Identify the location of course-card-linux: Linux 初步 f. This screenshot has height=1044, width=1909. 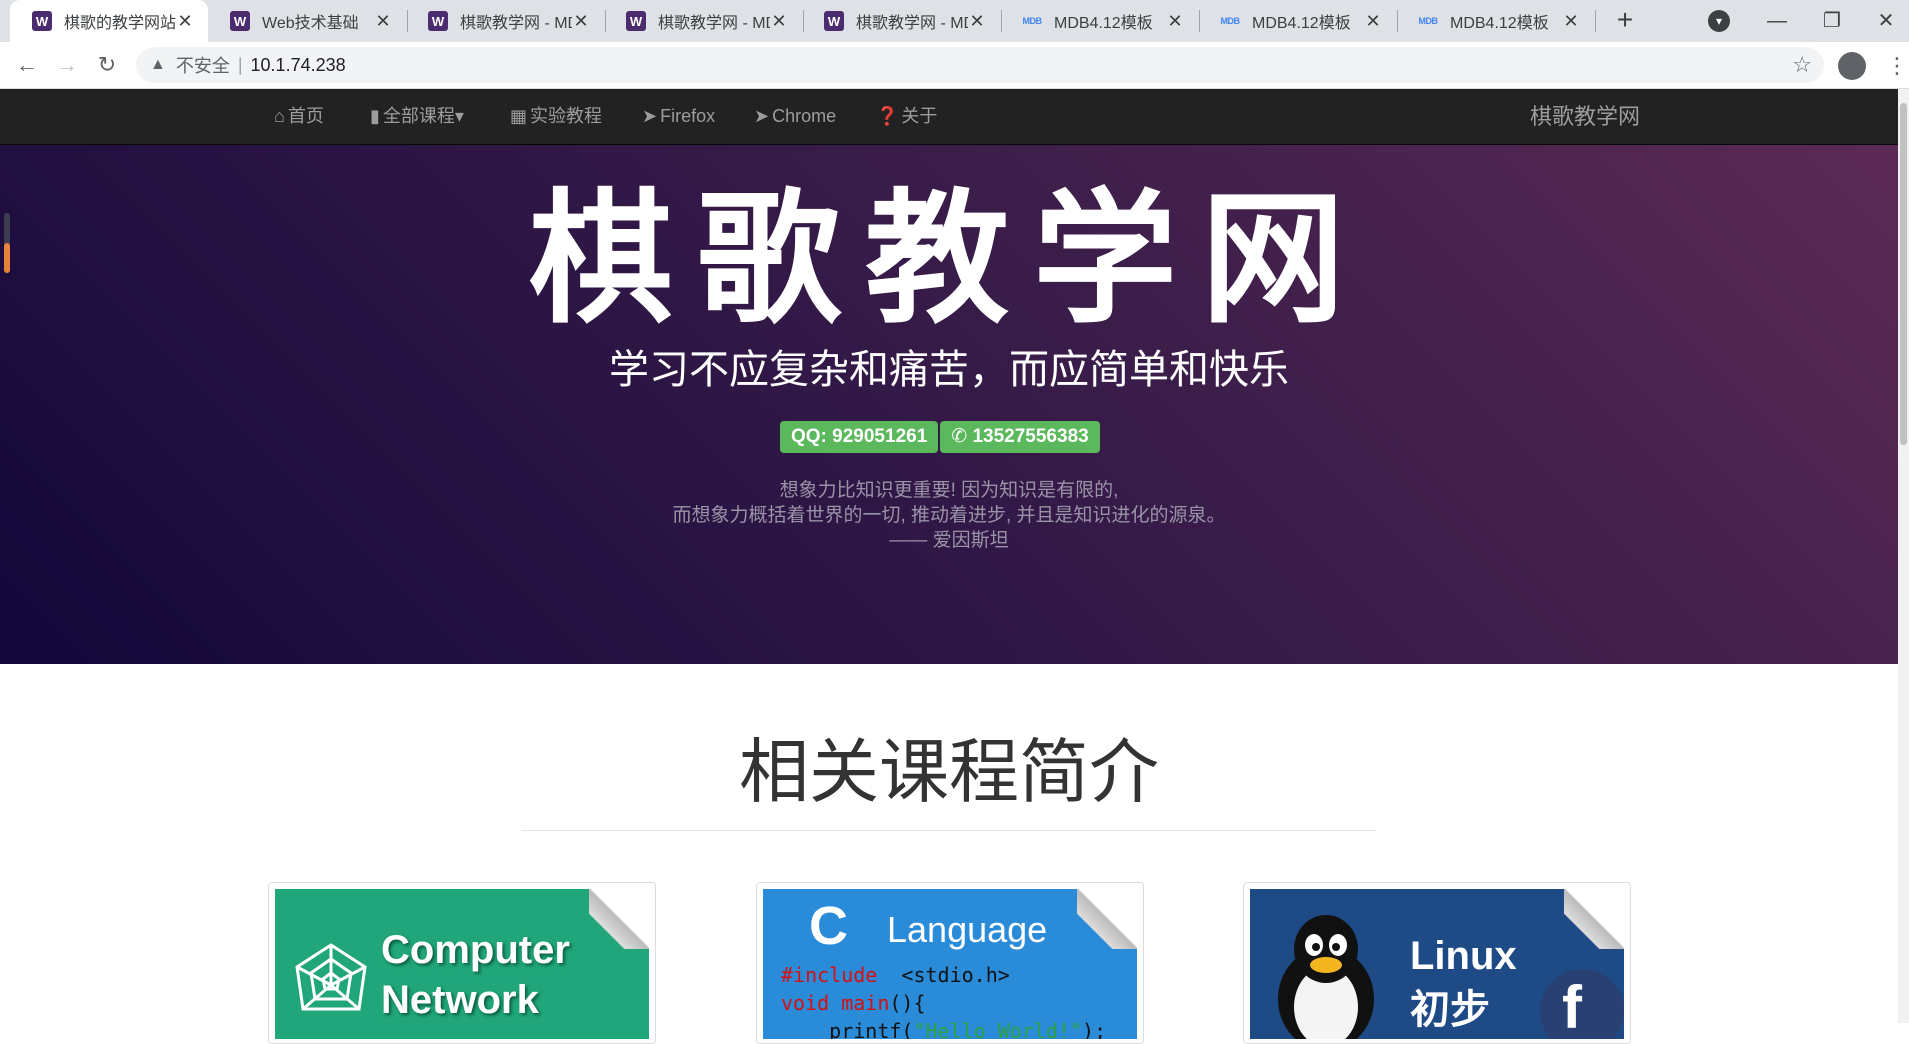
(1437, 963).